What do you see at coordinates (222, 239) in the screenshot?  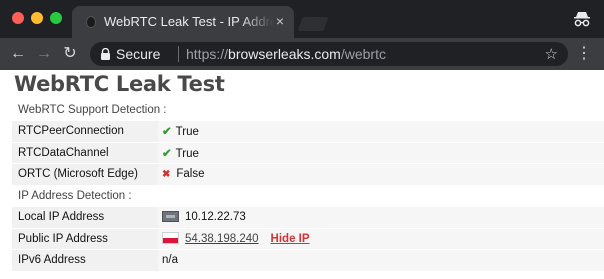 I see `public-ip-link: 54.38.198.240` at bounding box center [222, 239].